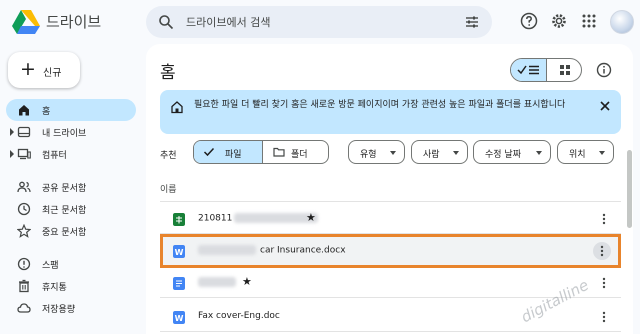  Describe the element at coordinates (64, 189) in the screenshot. I see `nav-label: 공유 문서함` at that location.